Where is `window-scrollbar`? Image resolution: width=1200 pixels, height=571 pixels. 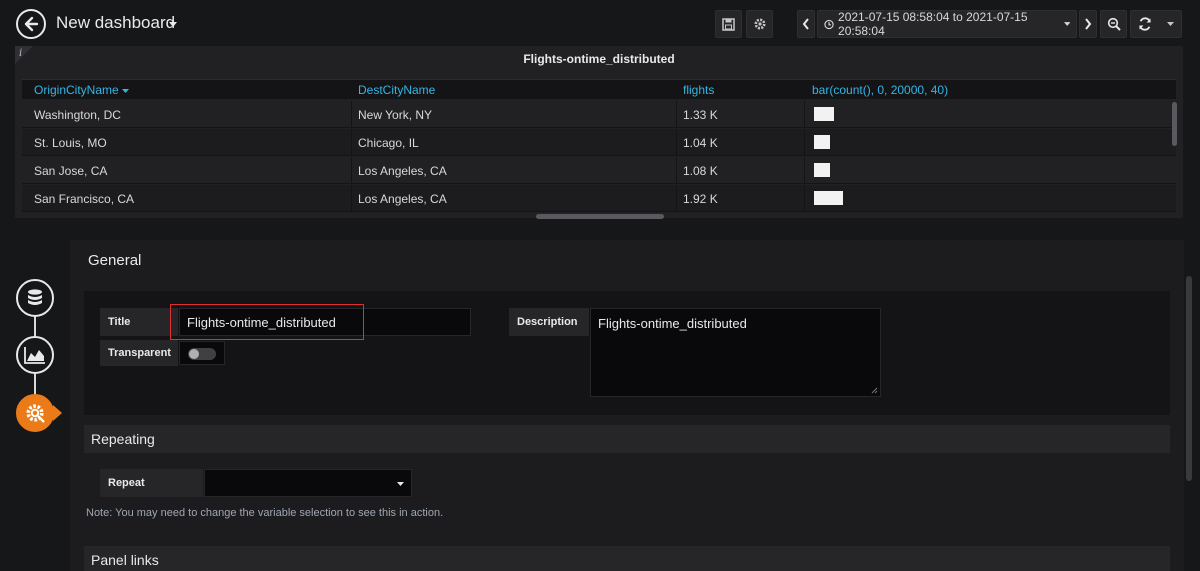
window-scrollbar is located at coordinates (1189, 378).